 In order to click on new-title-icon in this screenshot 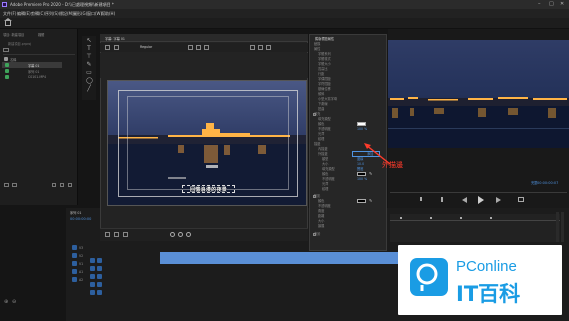, I will do `click(107, 47)`.